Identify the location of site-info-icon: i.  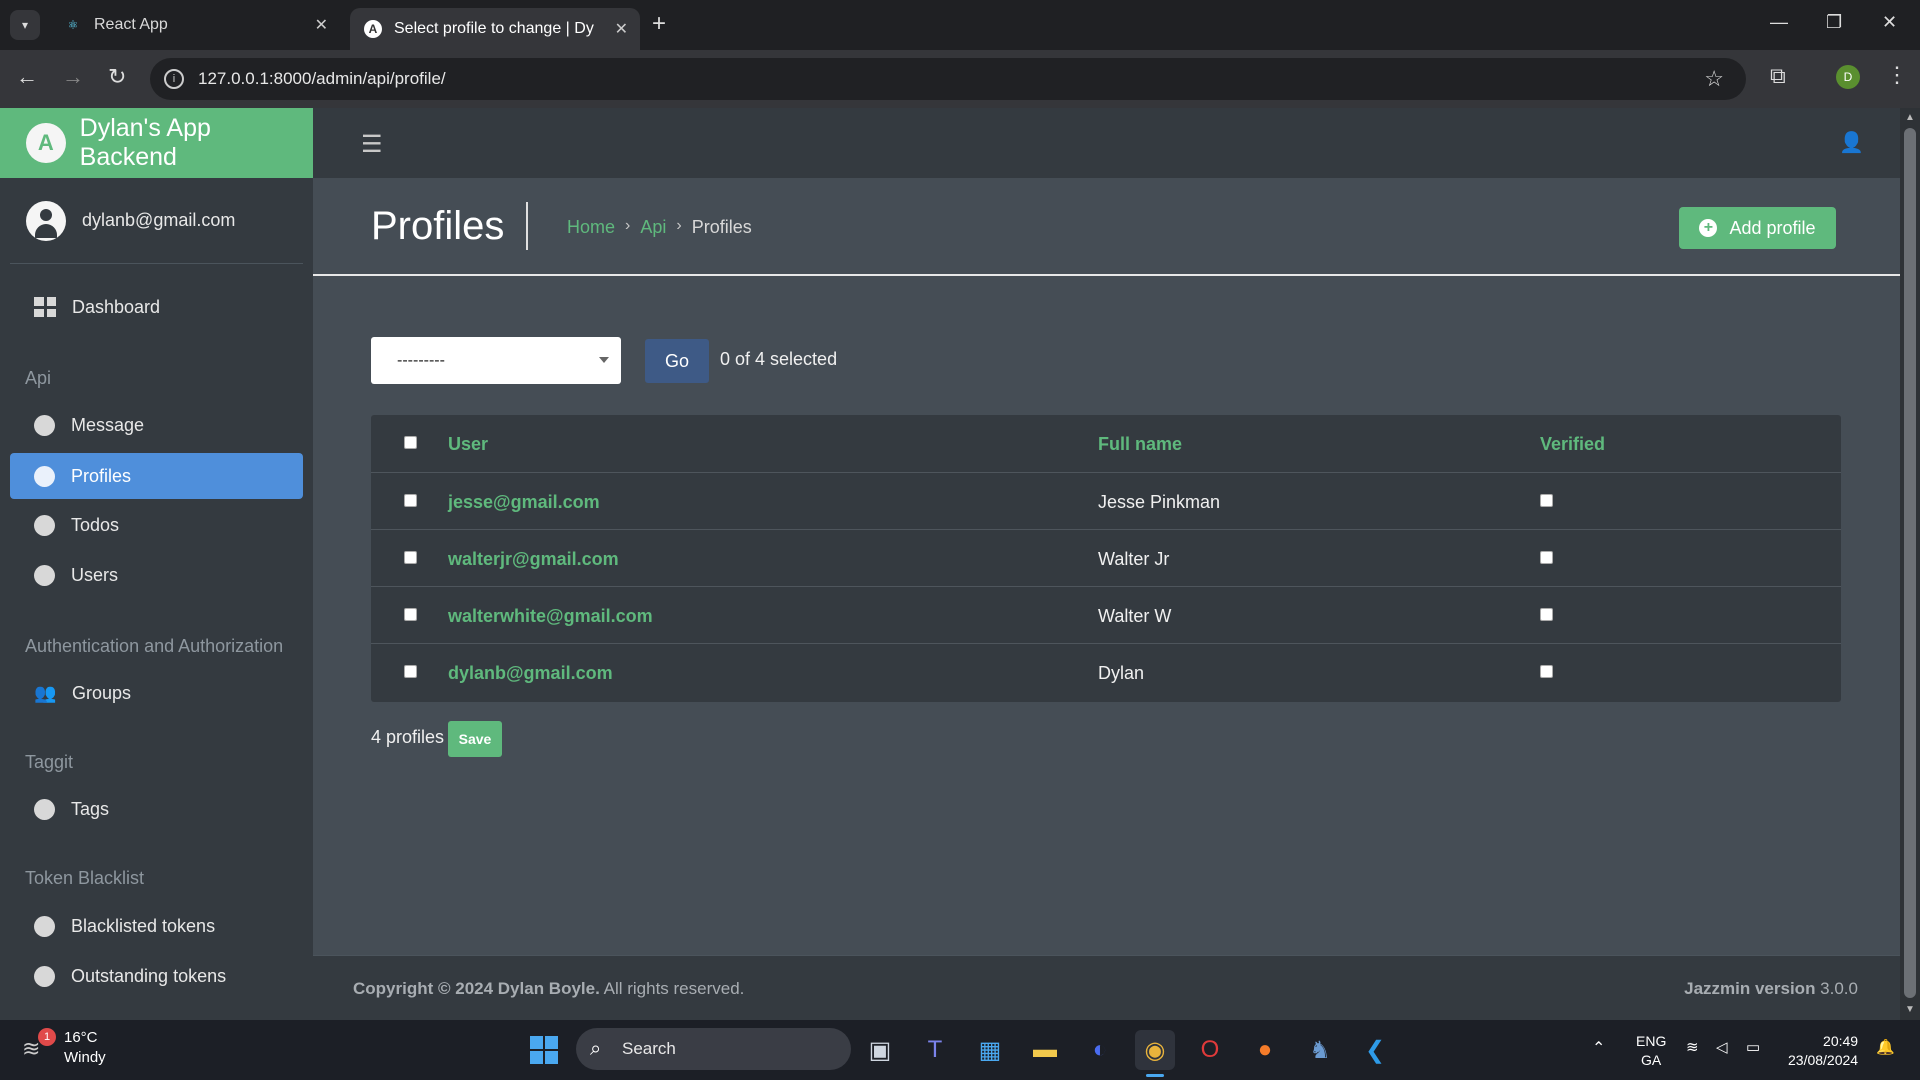
(174, 79).